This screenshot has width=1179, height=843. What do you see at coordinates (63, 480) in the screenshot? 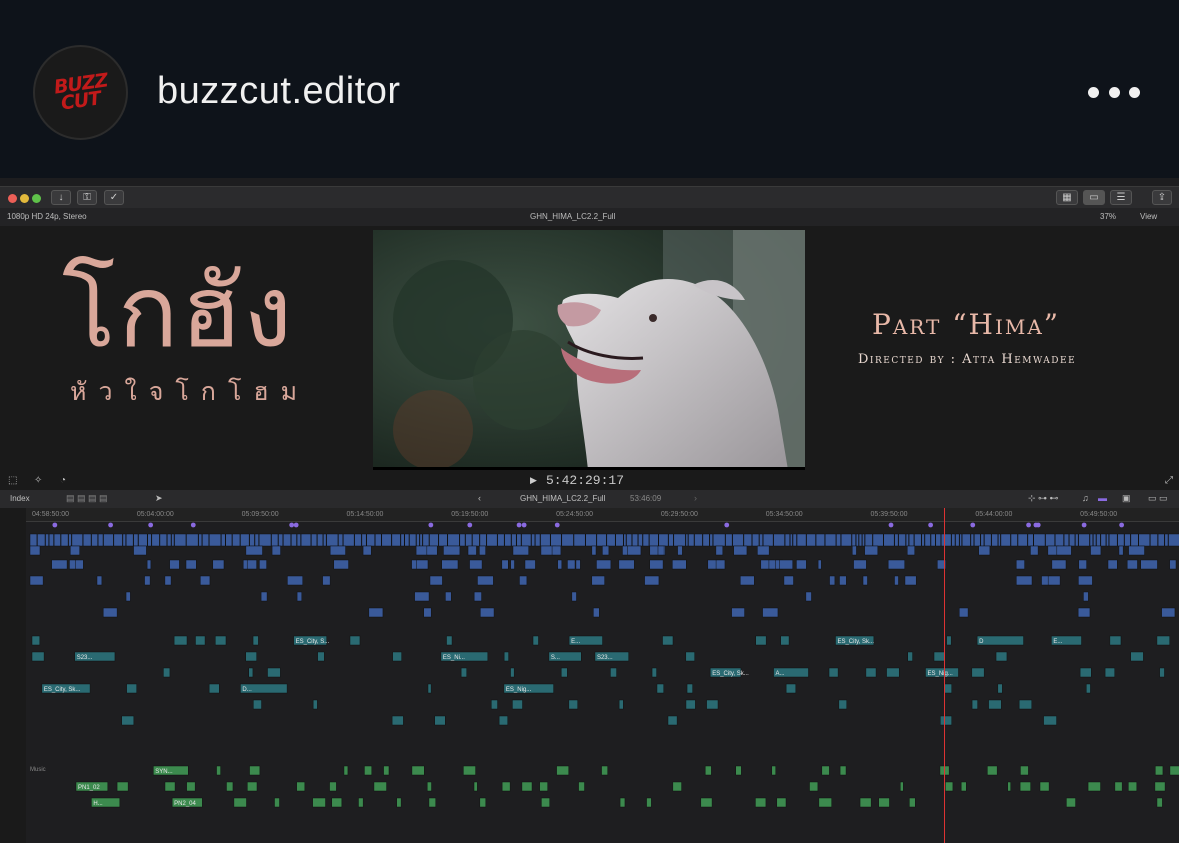
I see `speed-icon: ◔` at bounding box center [63, 480].